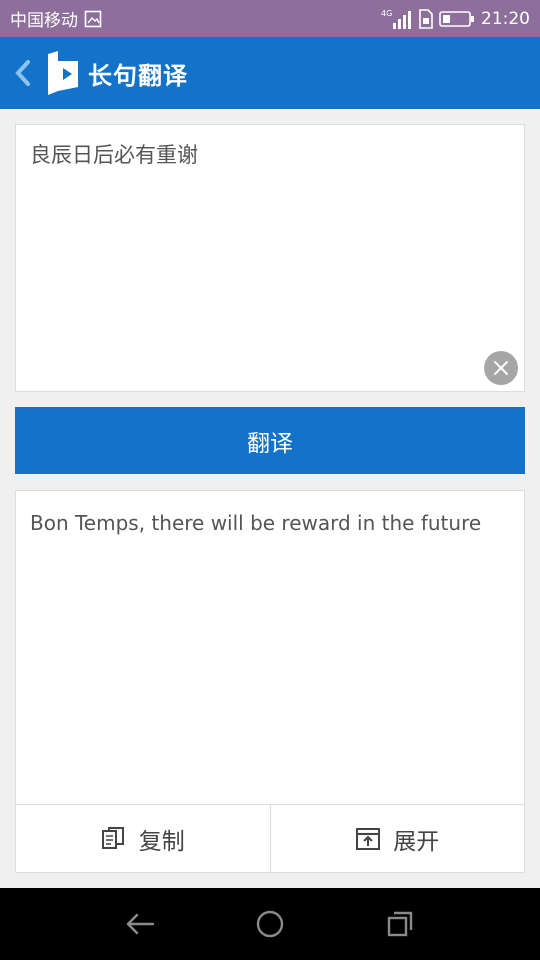  I want to click on copy-label: 复制, so click(161, 841).